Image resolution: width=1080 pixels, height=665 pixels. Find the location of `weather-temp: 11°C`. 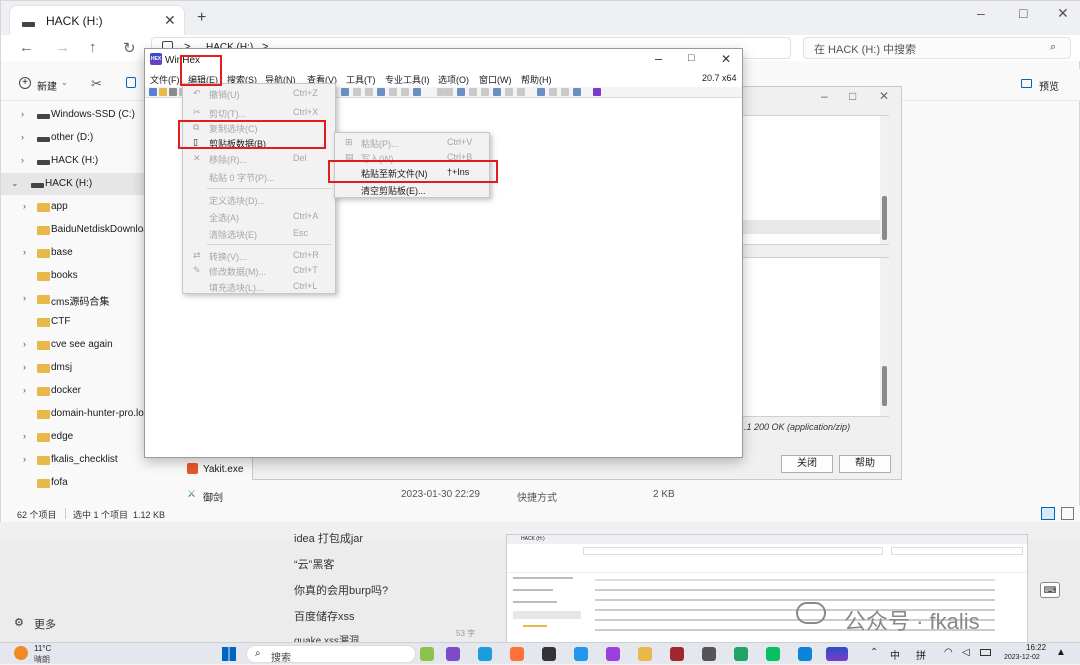

weather-temp: 11°C is located at coordinates (42, 648).